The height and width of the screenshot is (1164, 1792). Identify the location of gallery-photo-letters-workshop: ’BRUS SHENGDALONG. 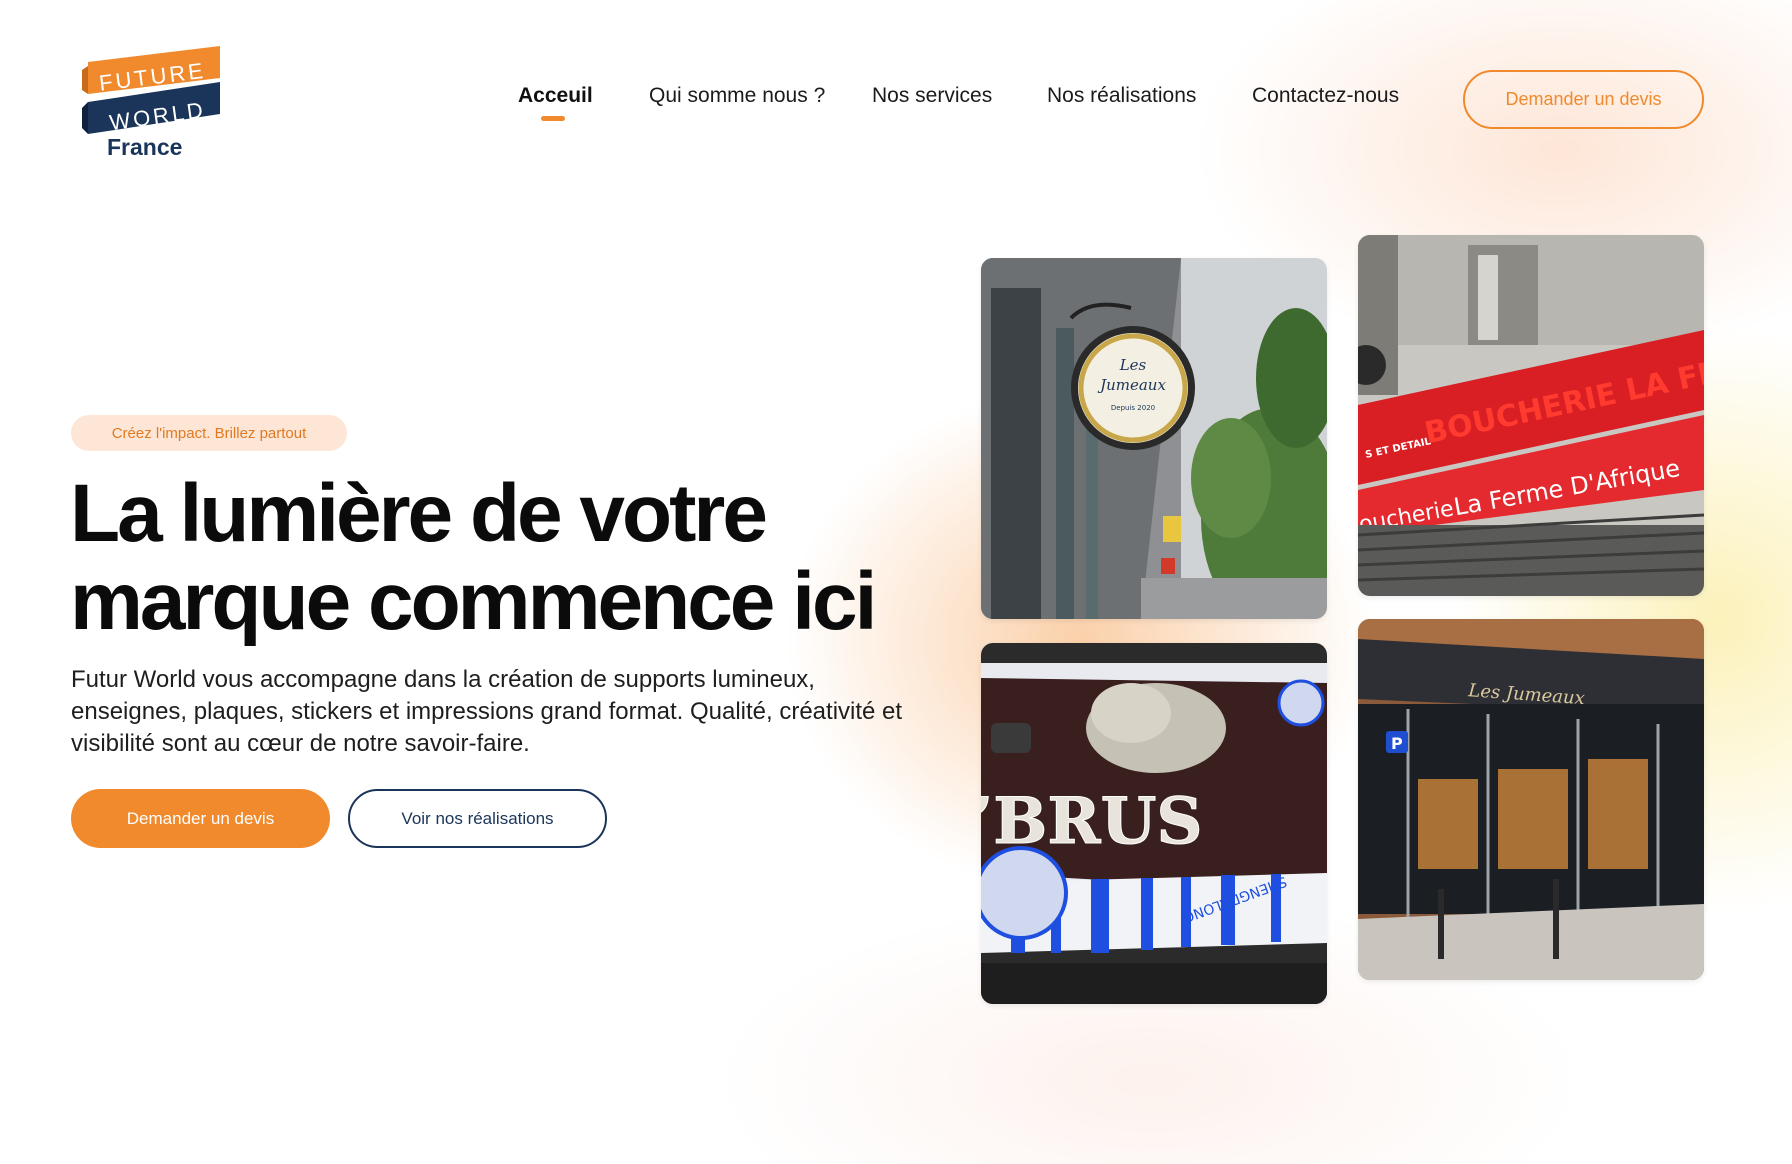
(1154, 823).